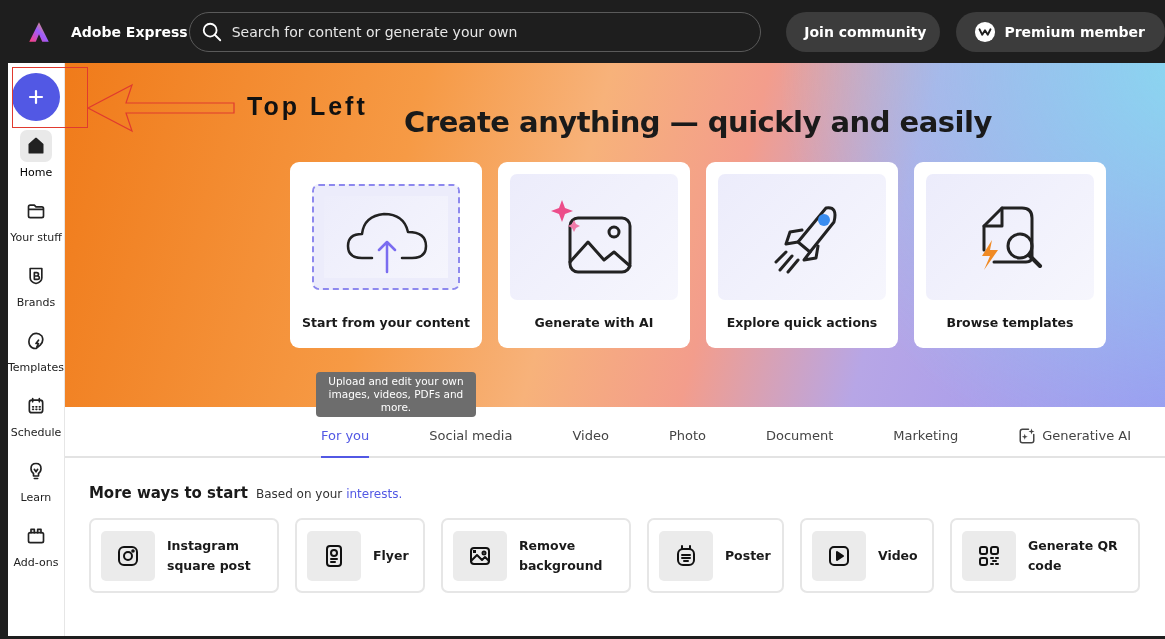  I want to click on quick-start-card: Poster, so click(715, 555).